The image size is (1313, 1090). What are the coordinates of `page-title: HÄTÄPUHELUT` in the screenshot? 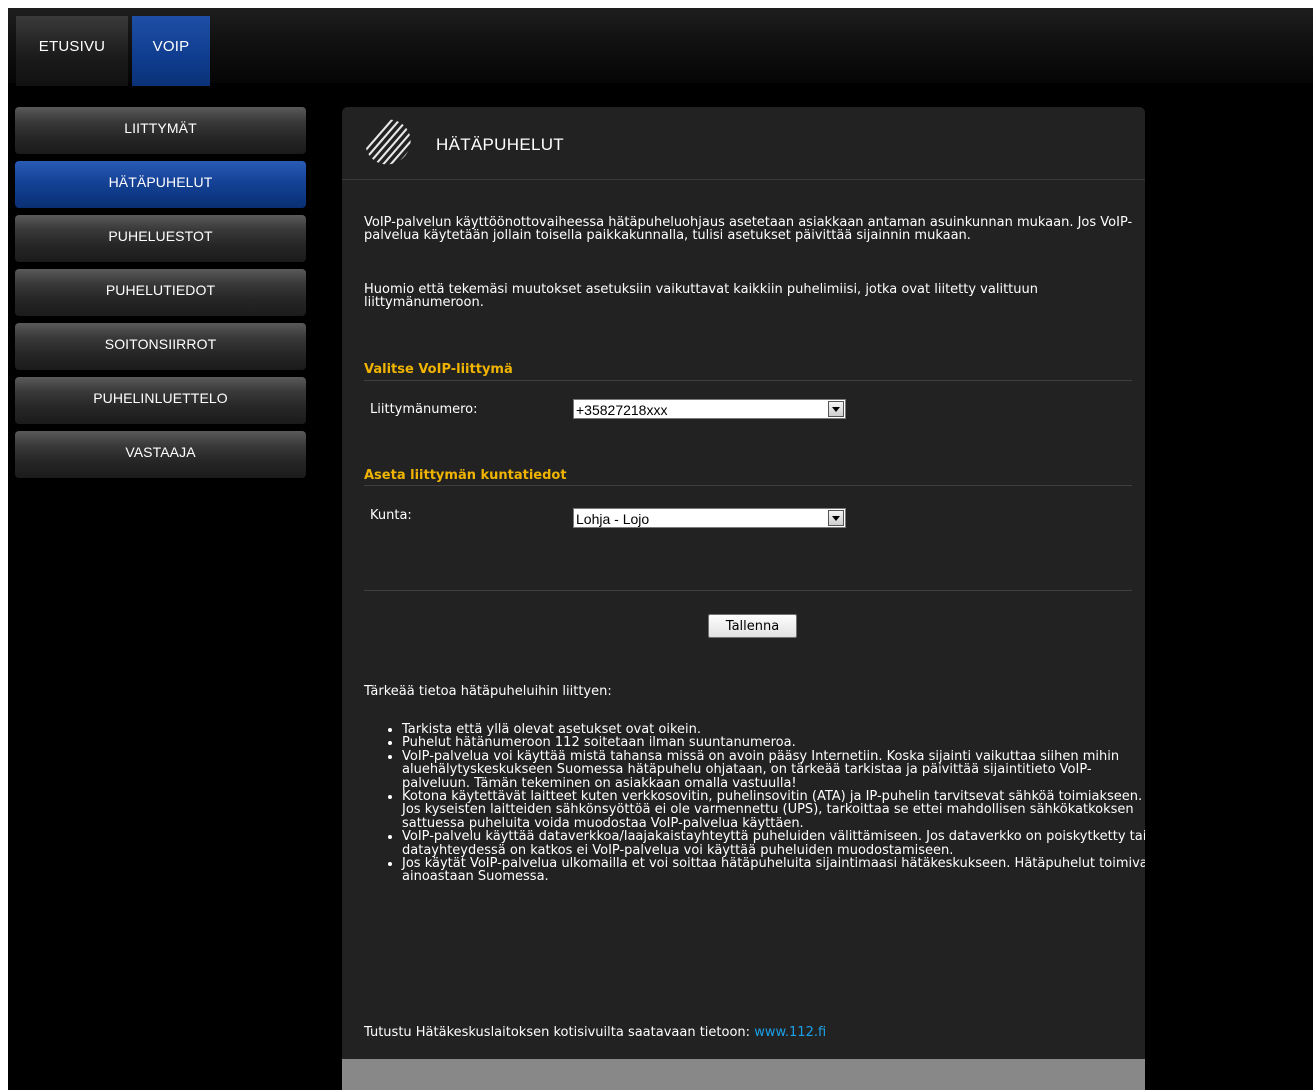 It's located at (500, 144).